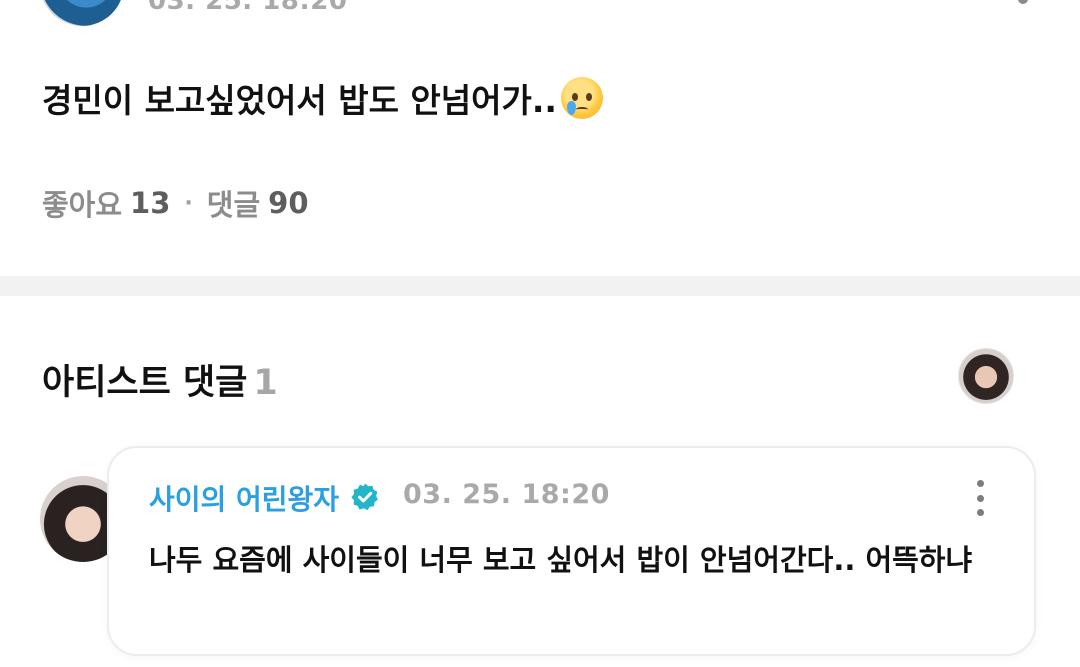 The width and height of the screenshot is (1080, 667). I want to click on comments-label: 댓글, so click(233, 203).